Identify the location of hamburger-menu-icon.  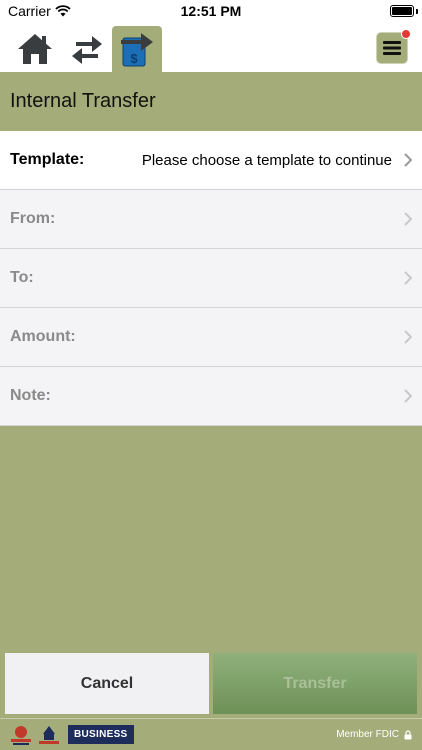
(392, 48).